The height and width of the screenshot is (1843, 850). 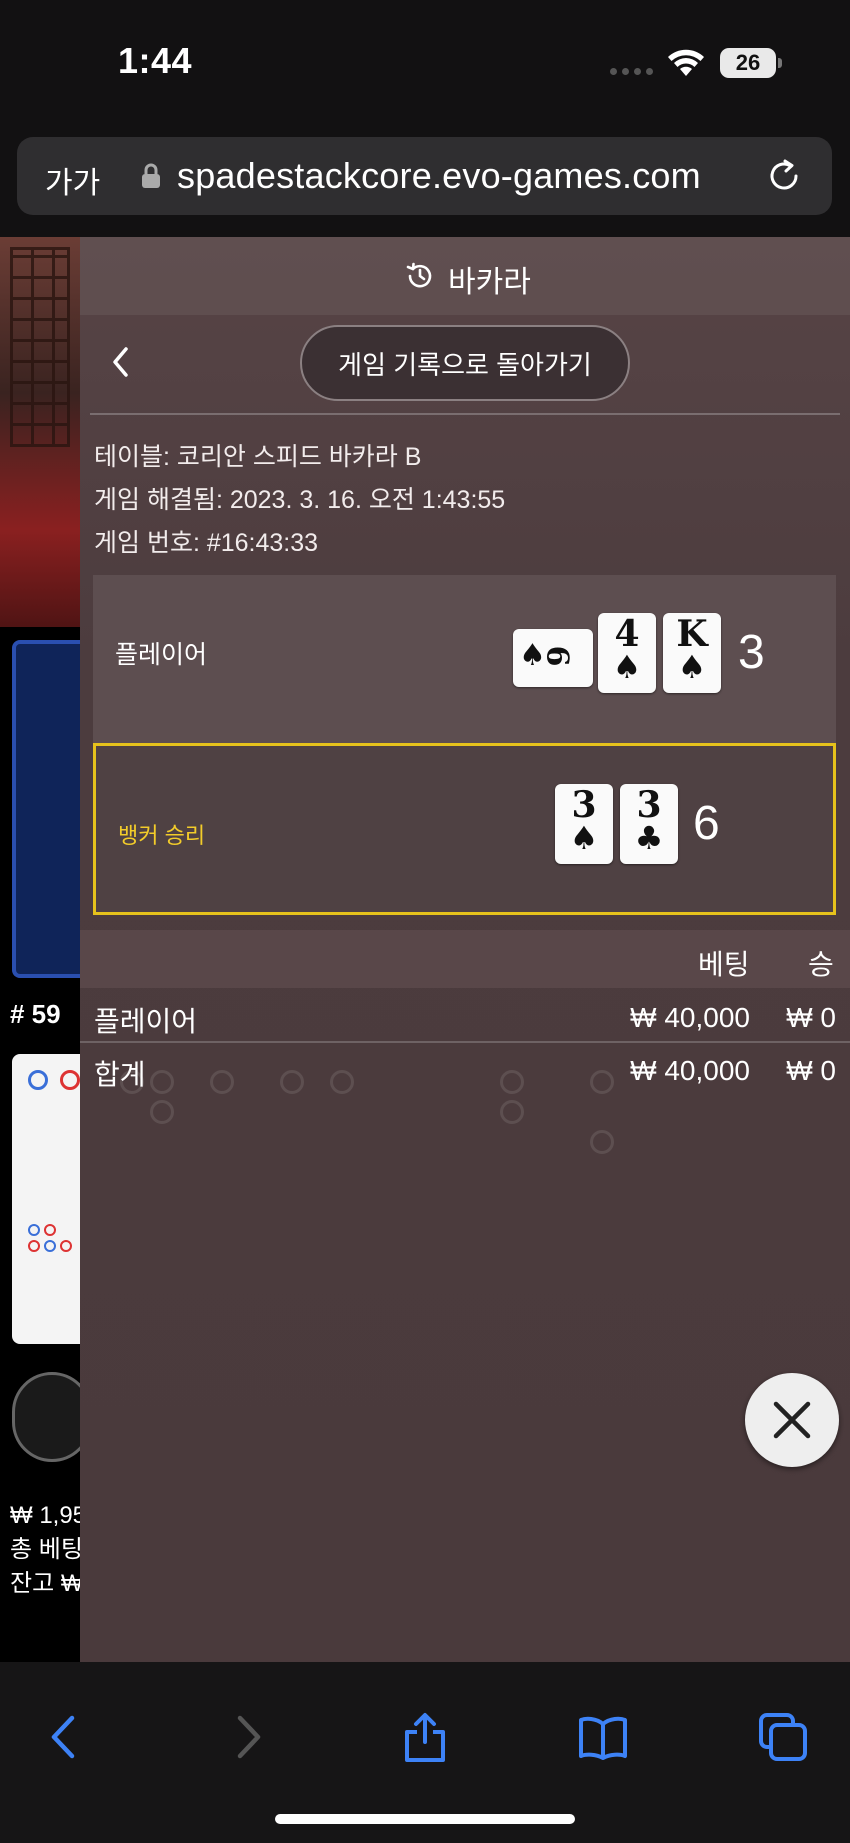 What do you see at coordinates (465, 1019) in the screenshot?
I see `table-row: 플레이어 ₩ 40,000 ₩ 0` at bounding box center [465, 1019].